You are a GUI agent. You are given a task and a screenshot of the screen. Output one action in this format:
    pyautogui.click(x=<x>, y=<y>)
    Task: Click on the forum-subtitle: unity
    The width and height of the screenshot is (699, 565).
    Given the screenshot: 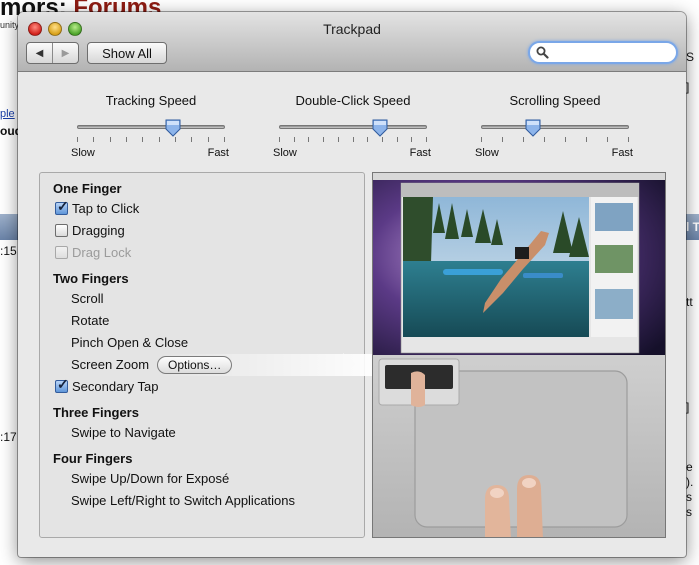 What is the action you would take?
    pyautogui.click(x=10, y=25)
    